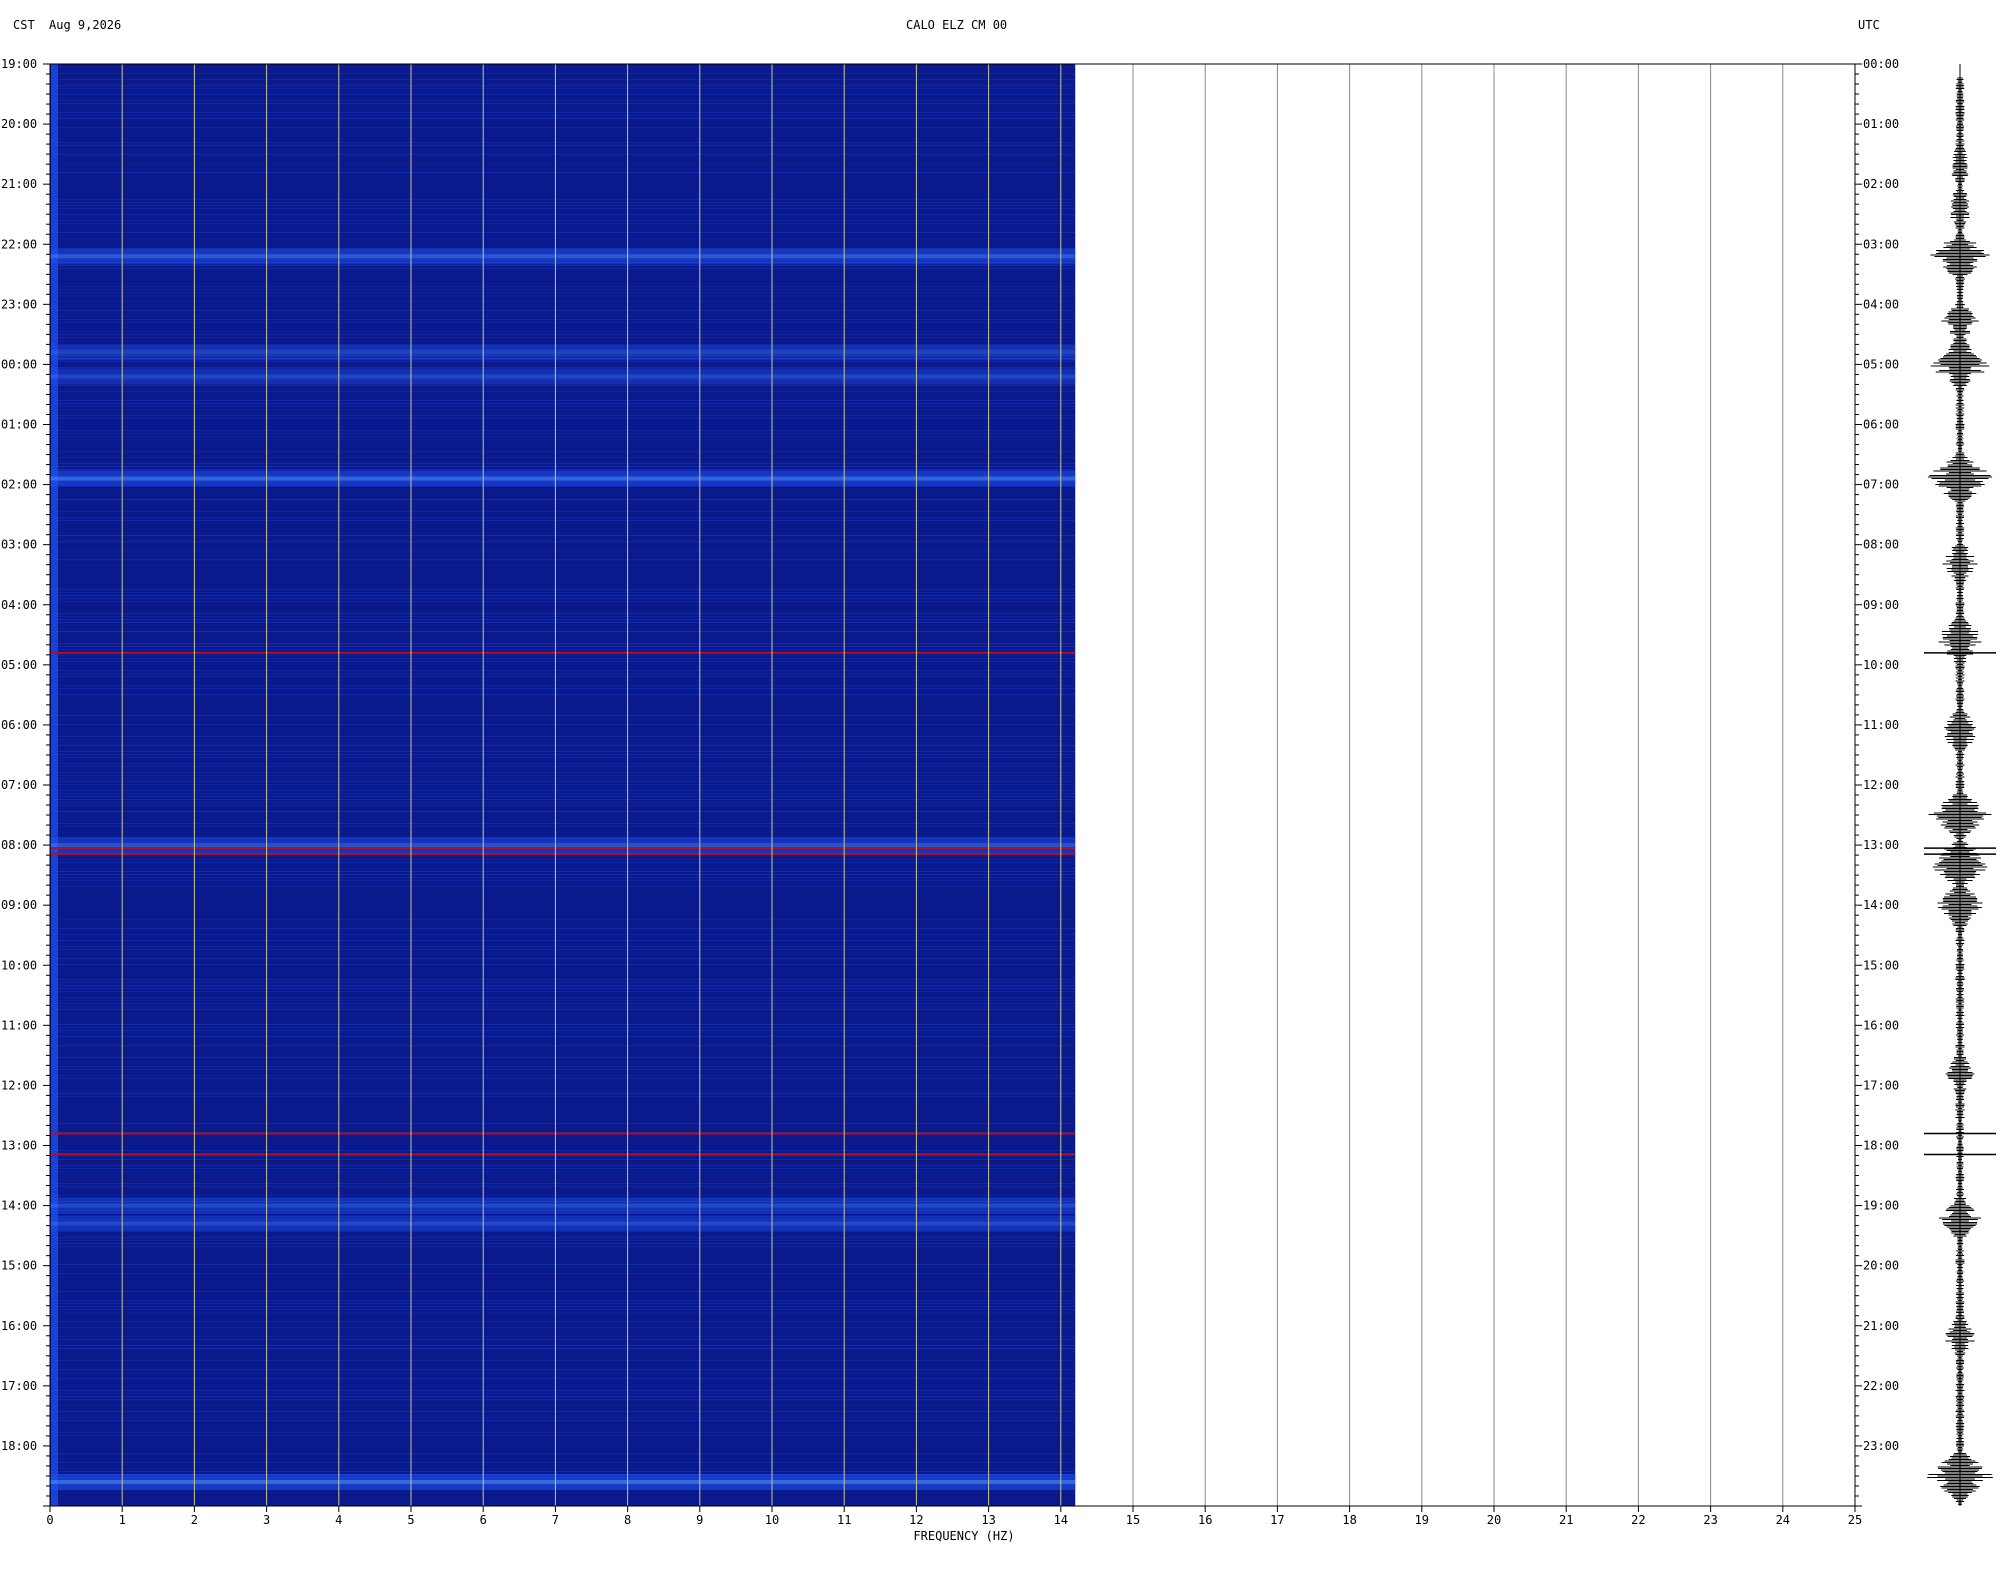 This screenshot has height=1584, width=2002. What do you see at coordinates (1422, 1520) in the screenshot?
I see `x-tick-label: 19` at bounding box center [1422, 1520].